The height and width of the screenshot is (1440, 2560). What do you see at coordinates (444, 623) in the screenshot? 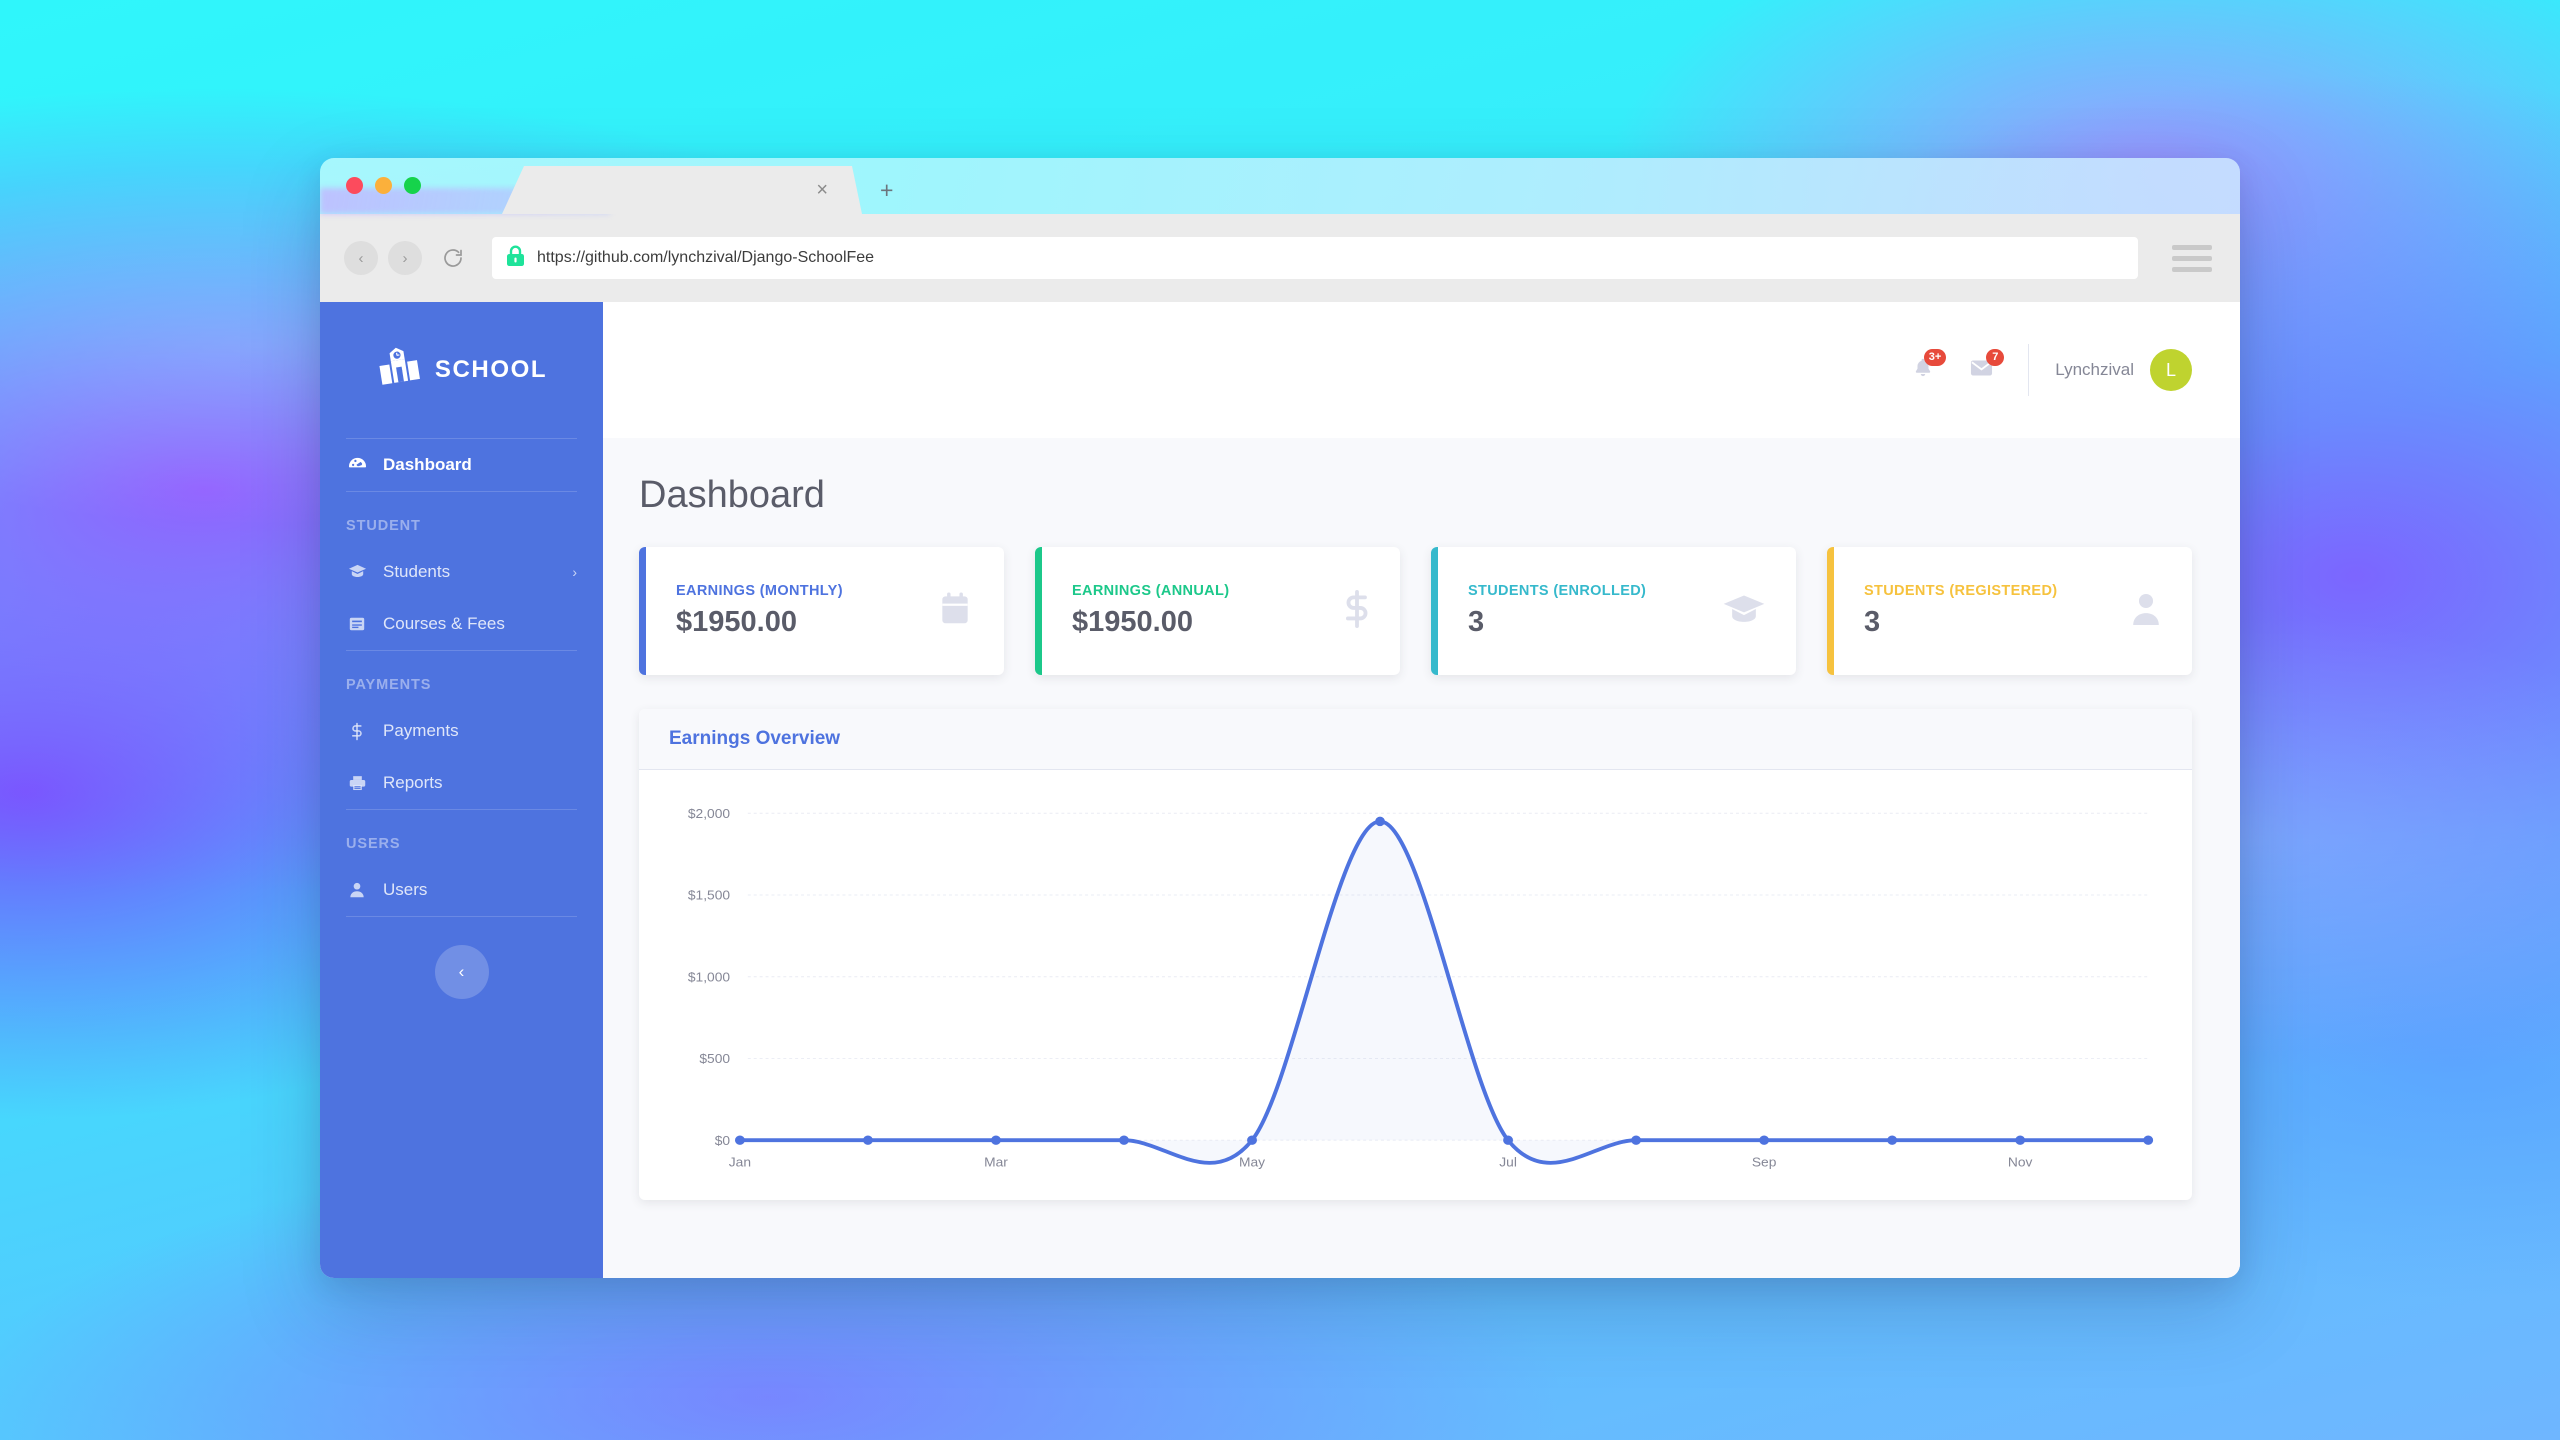
I see `sidebar-item-label: Courses & Fees` at bounding box center [444, 623].